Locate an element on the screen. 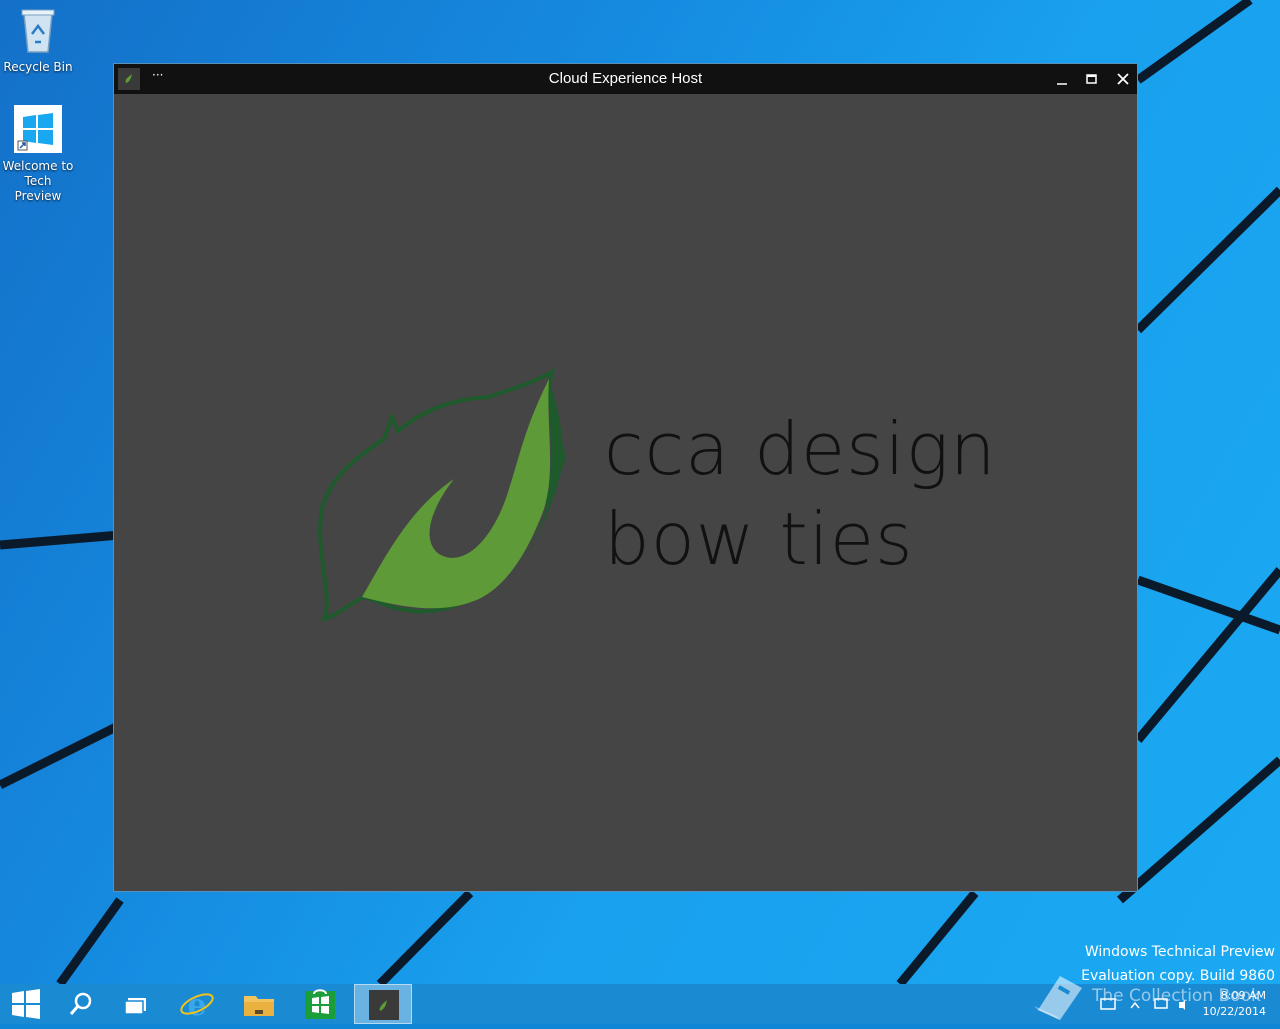  store-icon is located at coordinates (320, 1004).